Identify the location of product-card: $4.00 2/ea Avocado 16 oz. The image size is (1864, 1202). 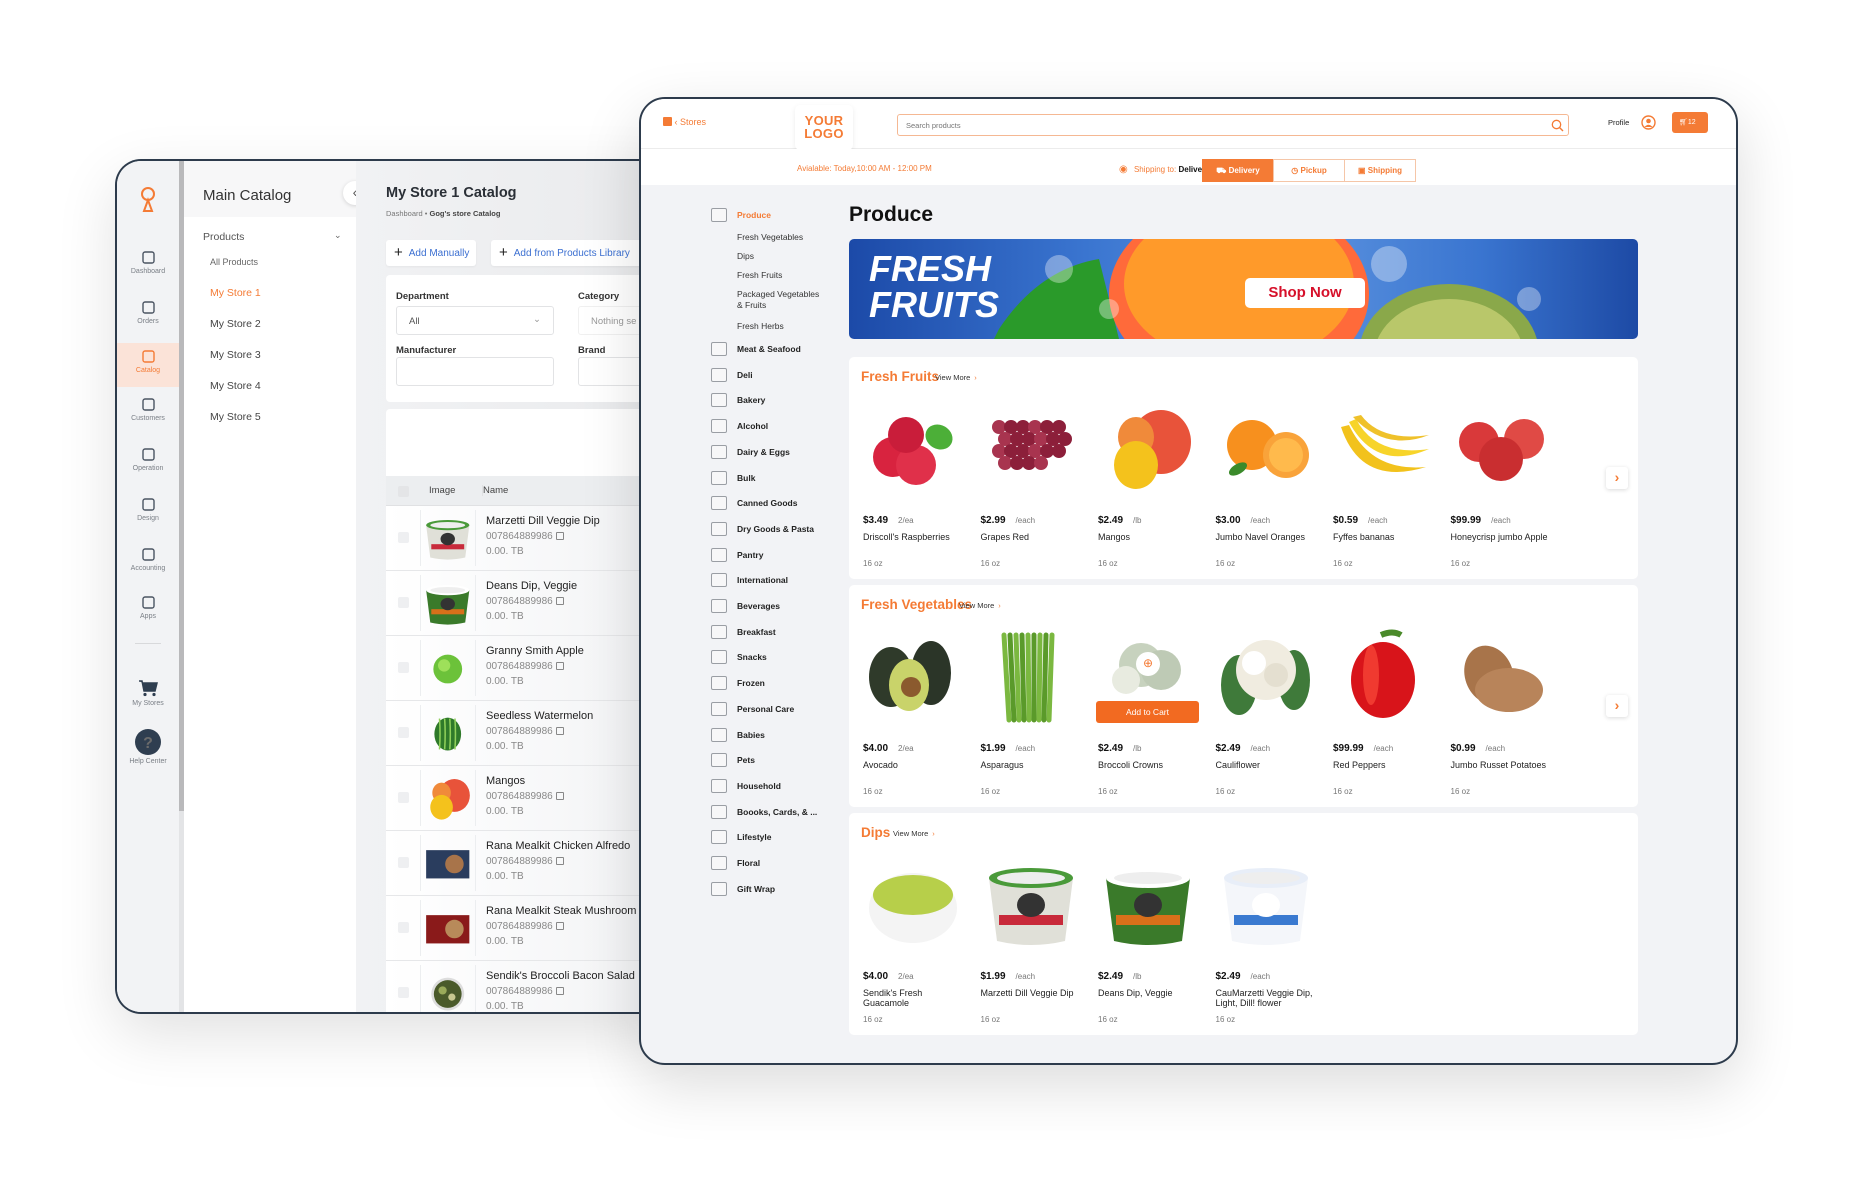
(916, 710).